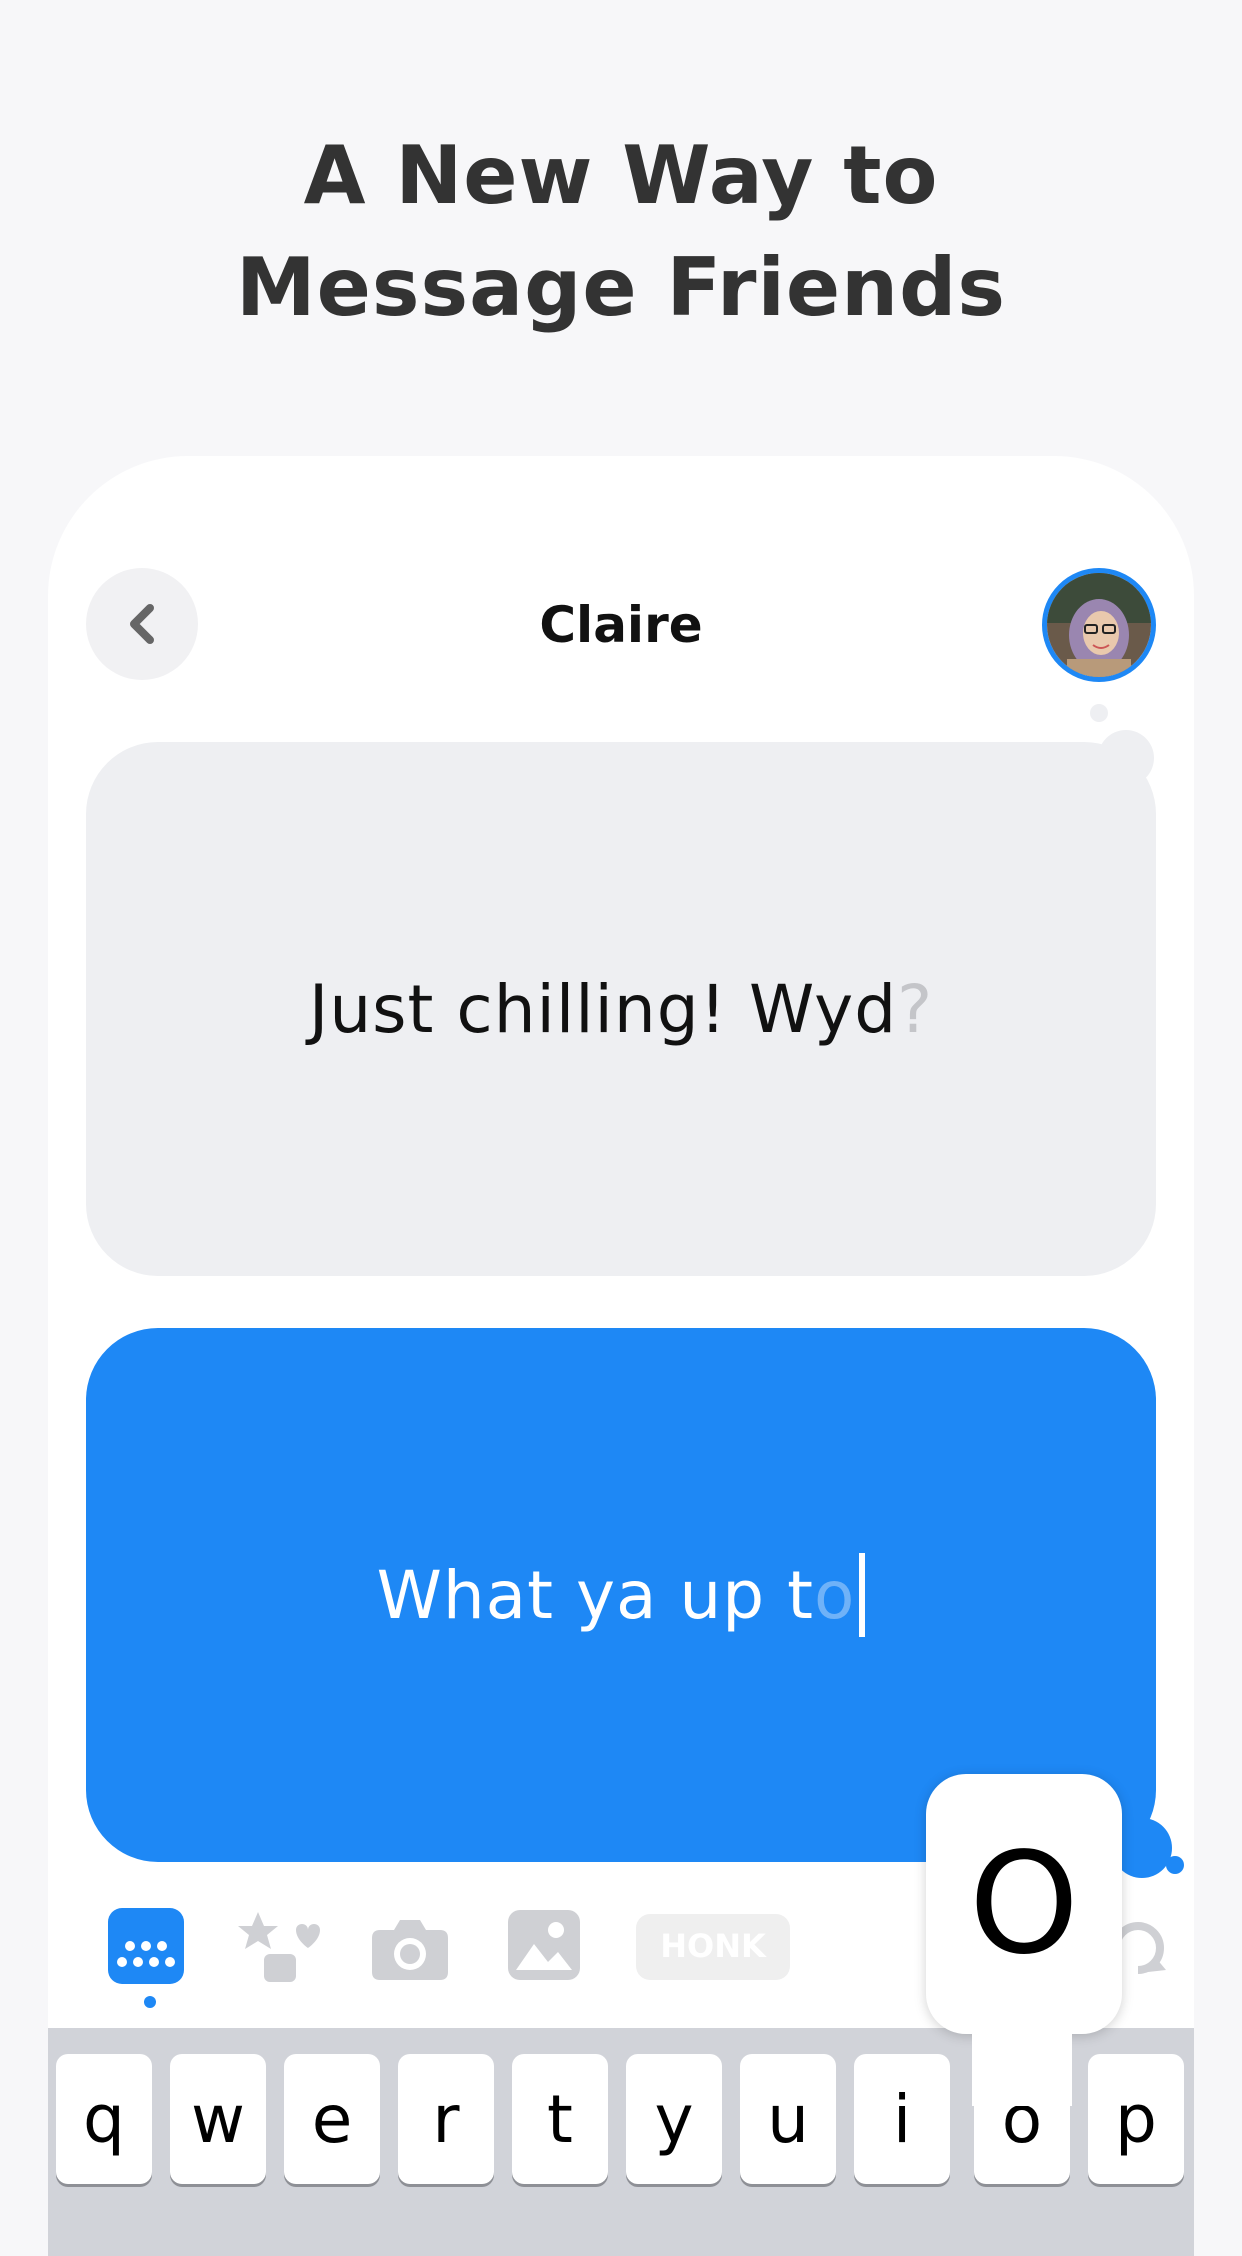 The image size is (1242, 2256). Describe the element at coordinates (862, 1595) in the screenshot. I see `text-cursor` at that location.